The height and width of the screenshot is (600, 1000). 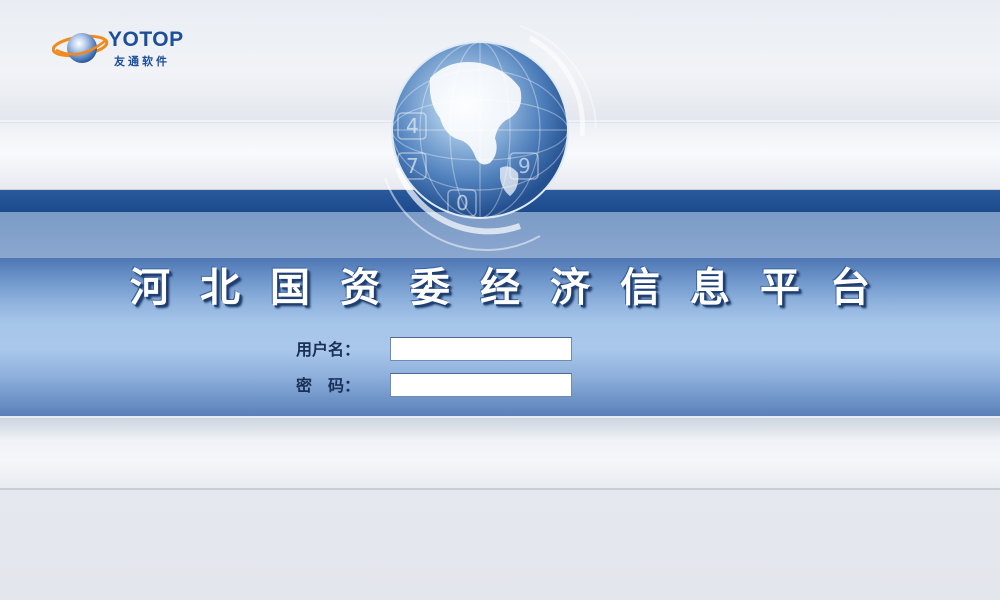 I want to click on password-label: 密 码：, so click(x=328, y=385).